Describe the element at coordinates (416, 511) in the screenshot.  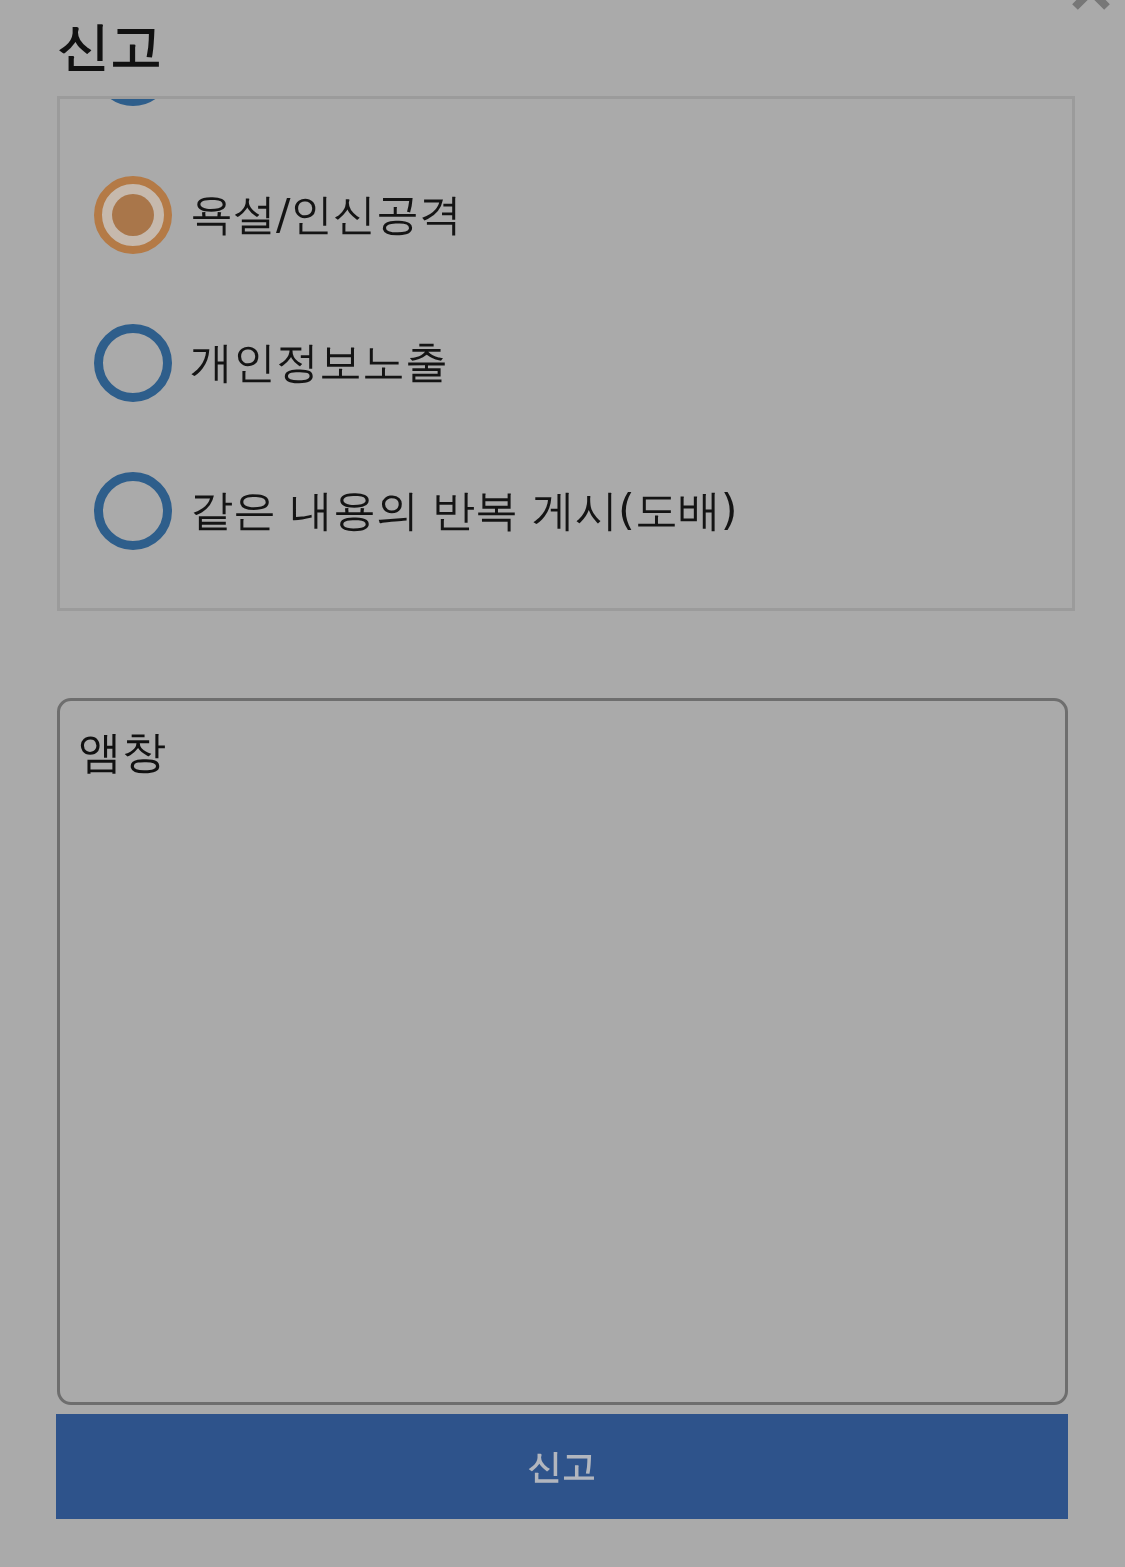
I see `report-reason-option: 같은 내용의 반복 게시(도배)` at that location.